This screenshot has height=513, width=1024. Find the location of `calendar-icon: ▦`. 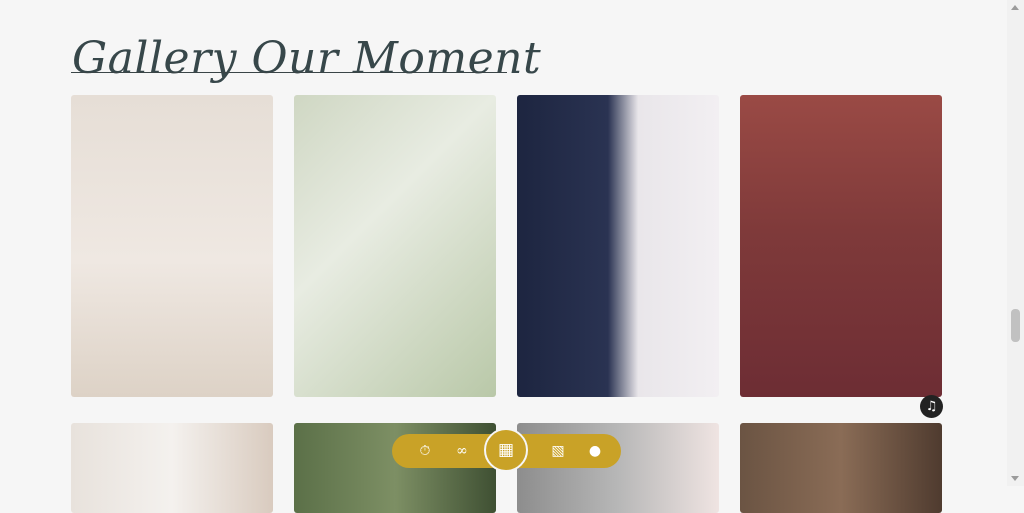

calendar-icon: ▦ is located at coordinates (506, 450).